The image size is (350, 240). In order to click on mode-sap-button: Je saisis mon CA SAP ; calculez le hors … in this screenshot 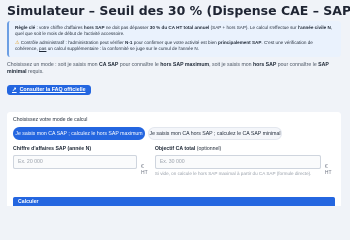, I will do `click(79, 133)`.